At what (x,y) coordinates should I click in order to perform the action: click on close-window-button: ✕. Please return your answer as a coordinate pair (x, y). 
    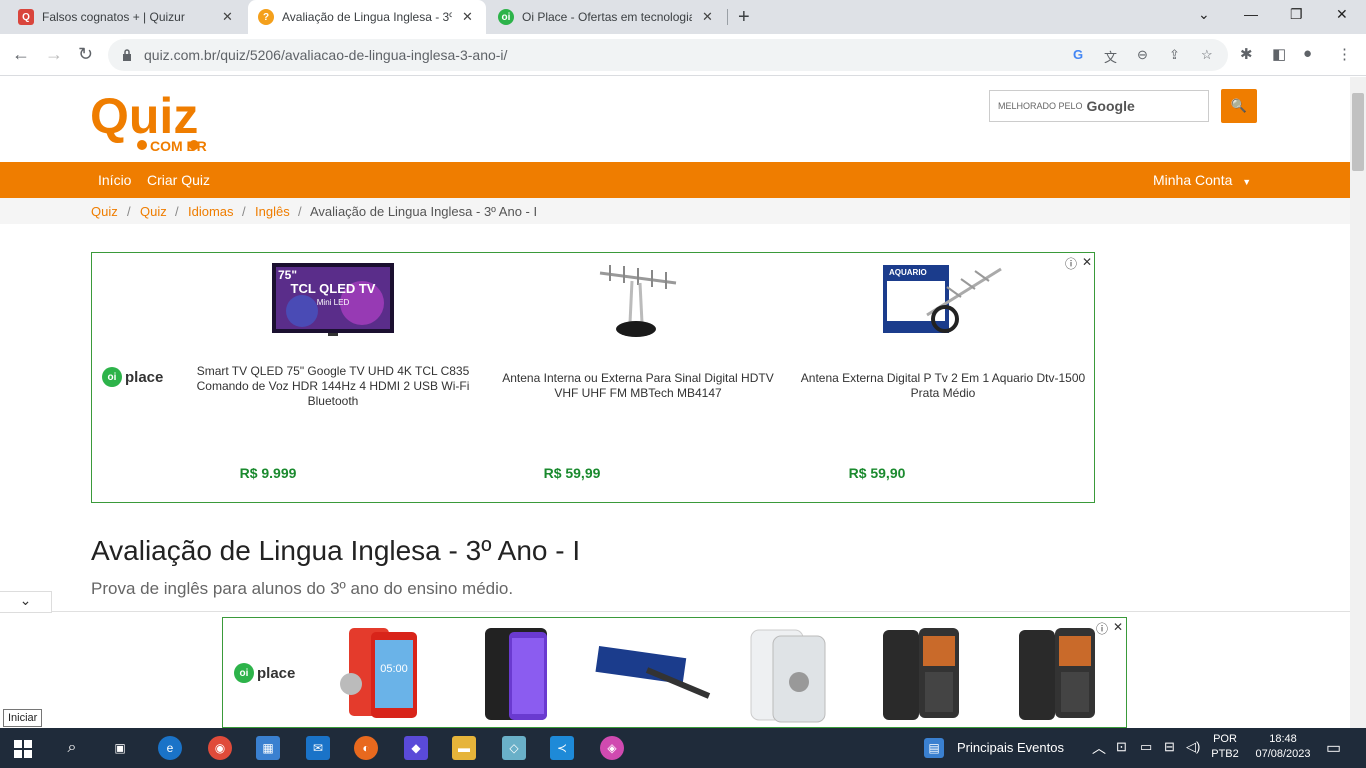
    Looking at the image, I should click on (1342, 14).